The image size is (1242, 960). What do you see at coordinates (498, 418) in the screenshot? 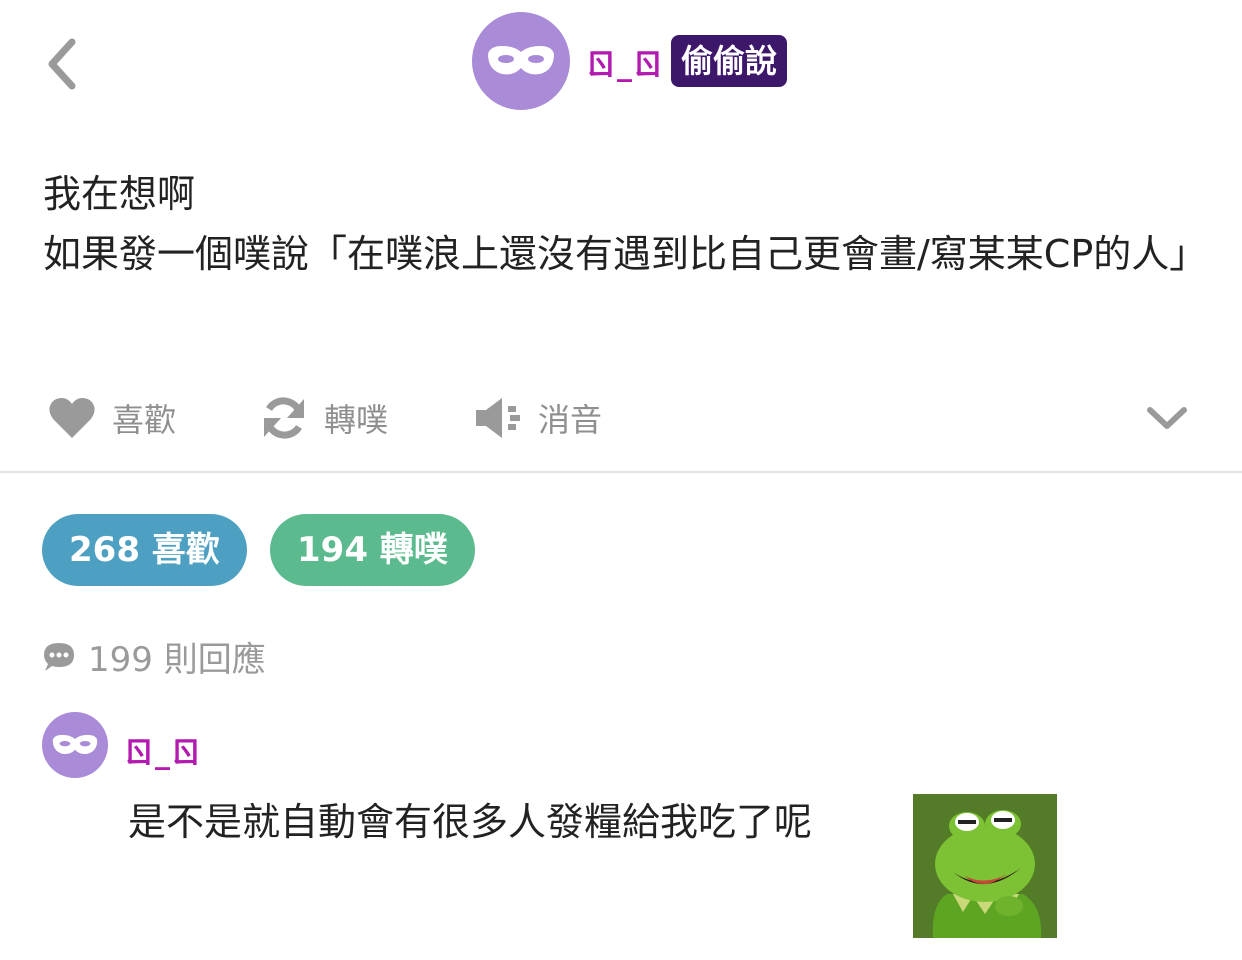
I see `speaker-mute-icon` at bounding box center [498, 418].